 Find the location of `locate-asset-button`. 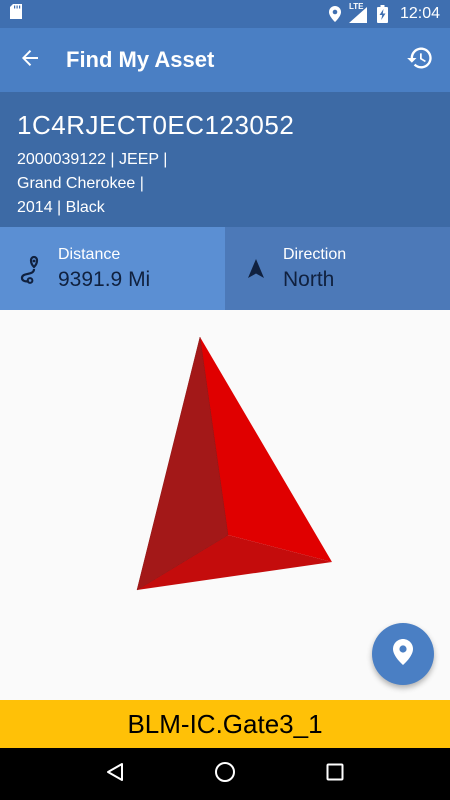

locate-asset-button is located at coordinates (403, 654).